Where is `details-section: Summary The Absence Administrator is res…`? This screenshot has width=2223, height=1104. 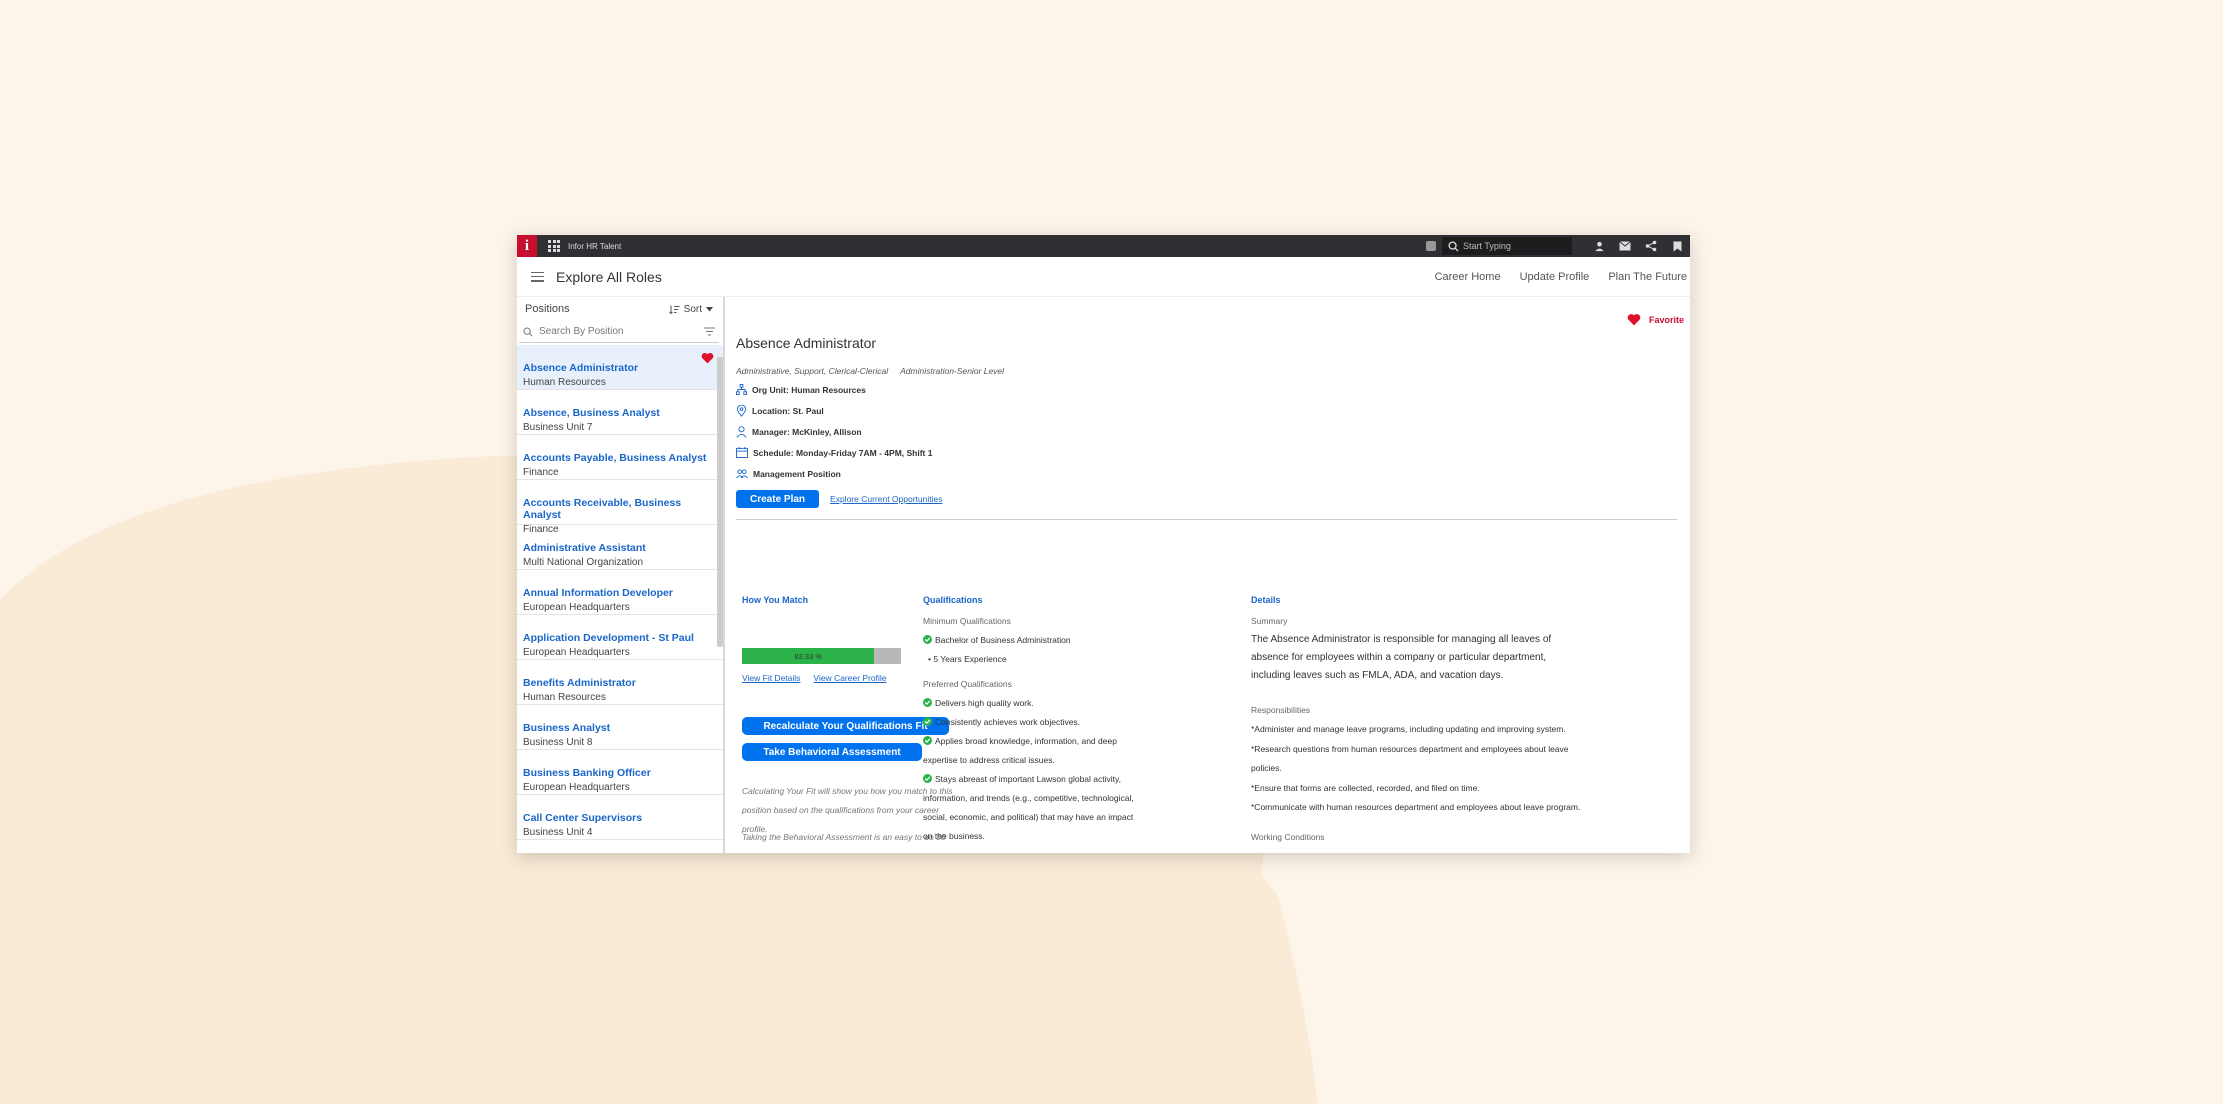 details-section: Summary The Absence Administrator is res… is located at coordinates (1416, 729).